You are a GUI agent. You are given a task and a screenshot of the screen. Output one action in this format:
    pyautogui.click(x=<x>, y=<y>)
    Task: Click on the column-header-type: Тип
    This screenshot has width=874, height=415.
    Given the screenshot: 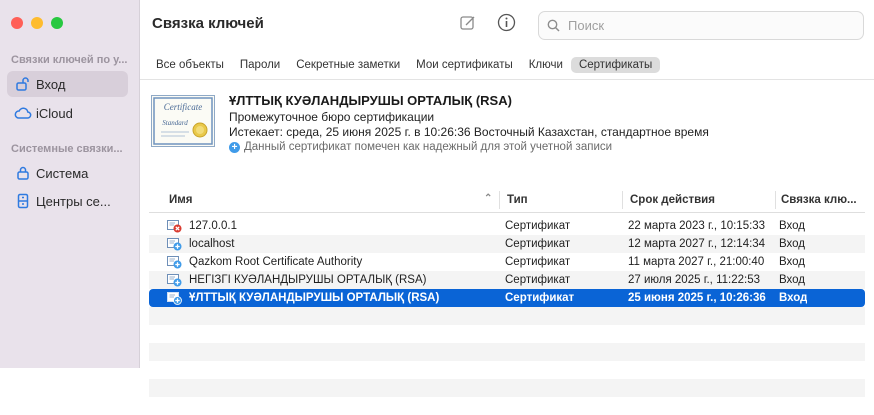 What is the action you would take?
    pyautogui.click(x=517, y=200)
    